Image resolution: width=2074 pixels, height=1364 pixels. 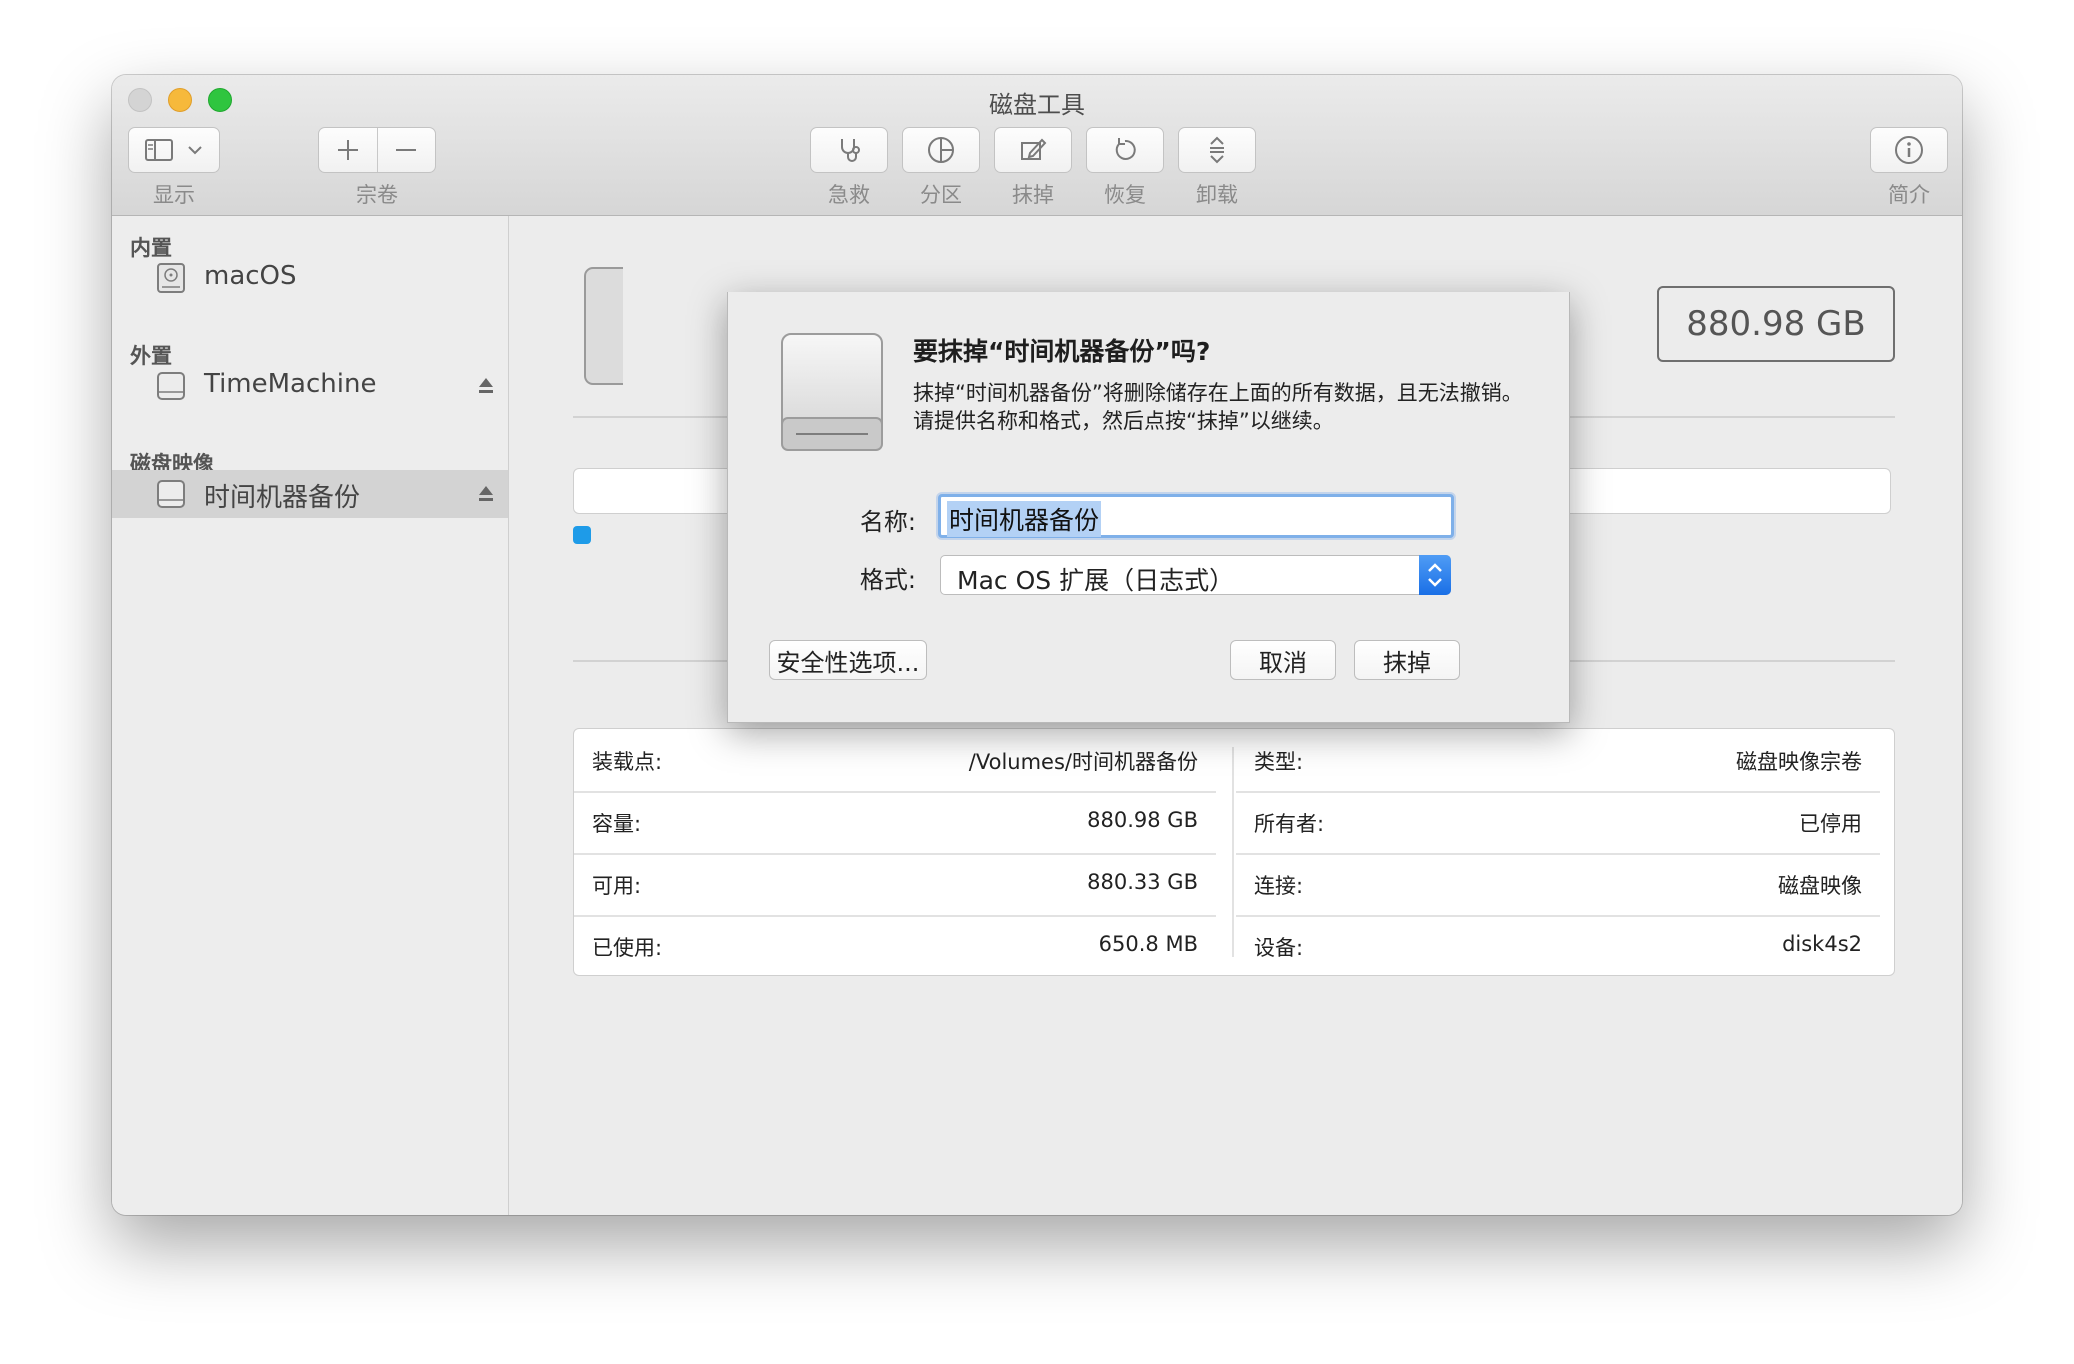 What do you see at coordinates (1909, 195) in the screenshot?
I see `info-label: 简介` at bounding box center [1909, 195].